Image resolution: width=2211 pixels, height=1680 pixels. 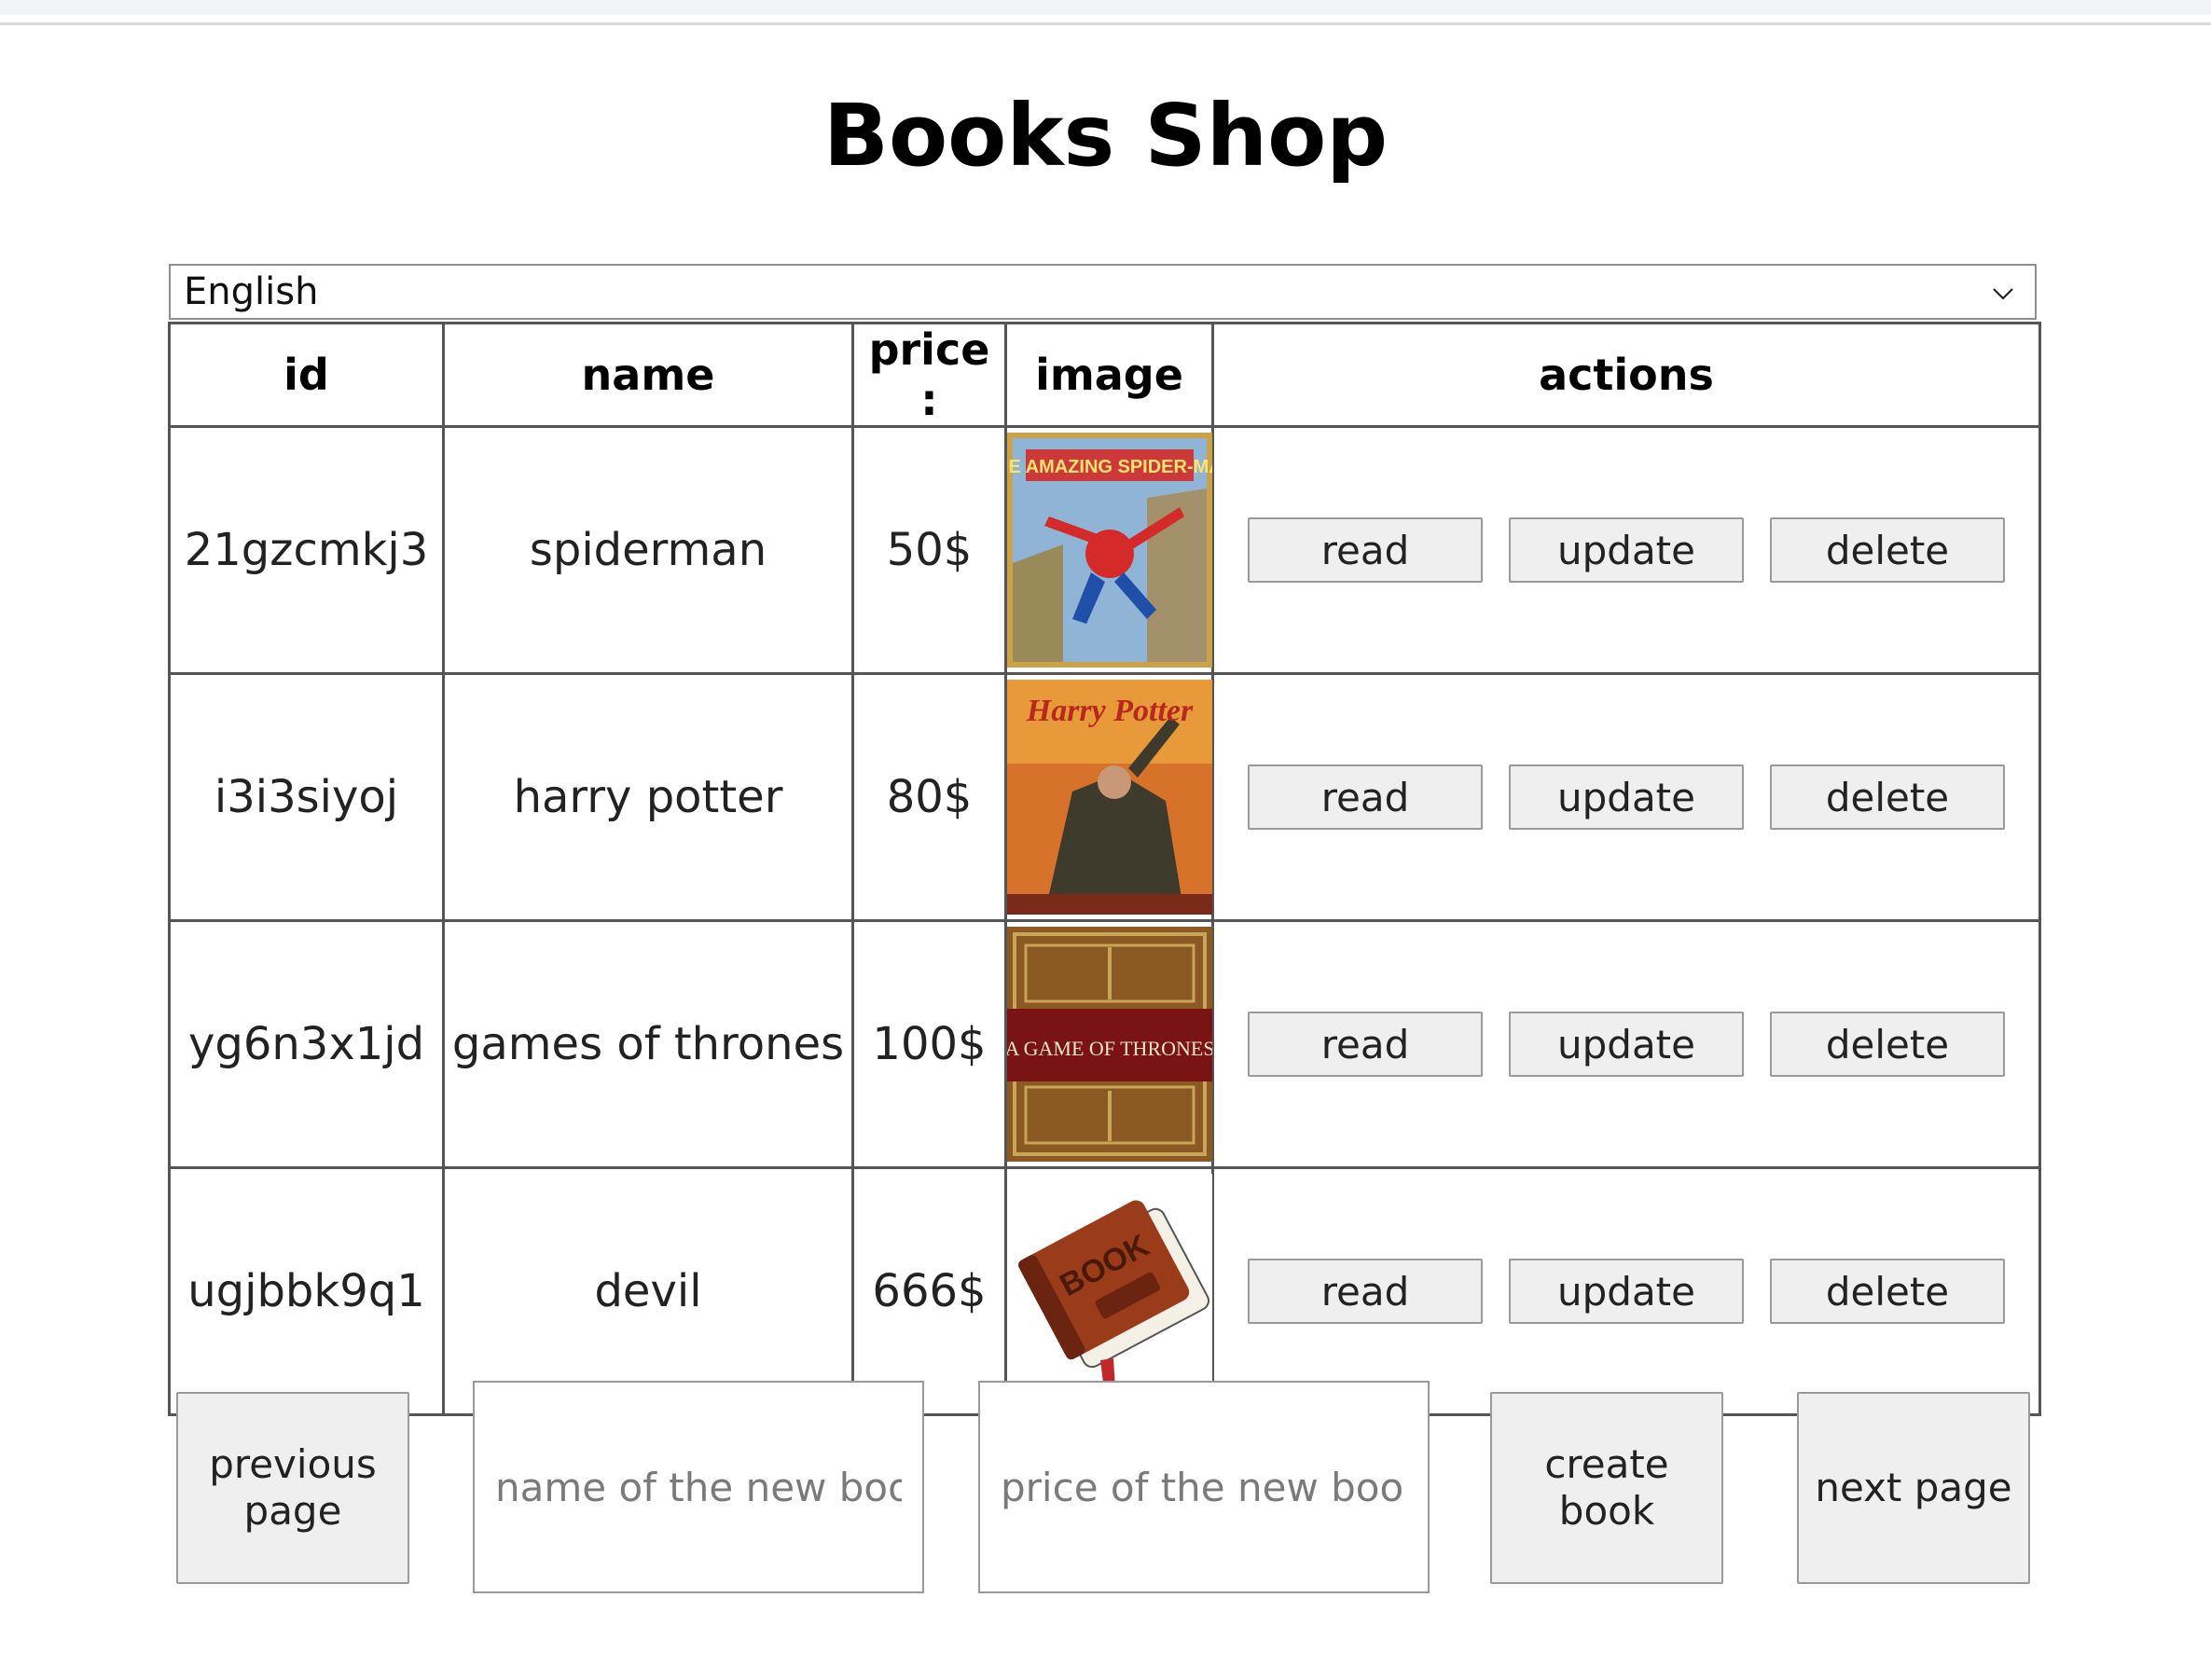 I want to click on book-price: 80$, so click(x=929, y=797).